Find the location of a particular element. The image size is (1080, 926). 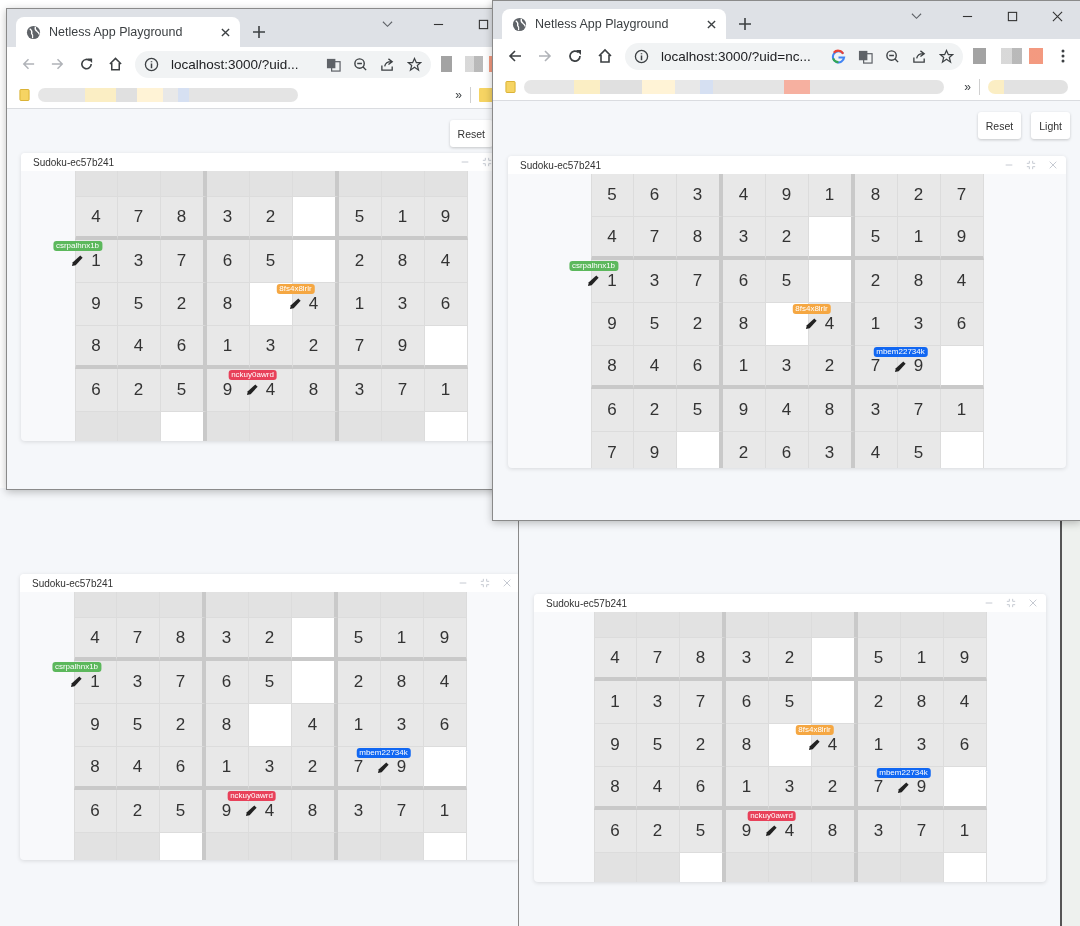

more-bookmarks-button: » is located at coordinates (458, 94).